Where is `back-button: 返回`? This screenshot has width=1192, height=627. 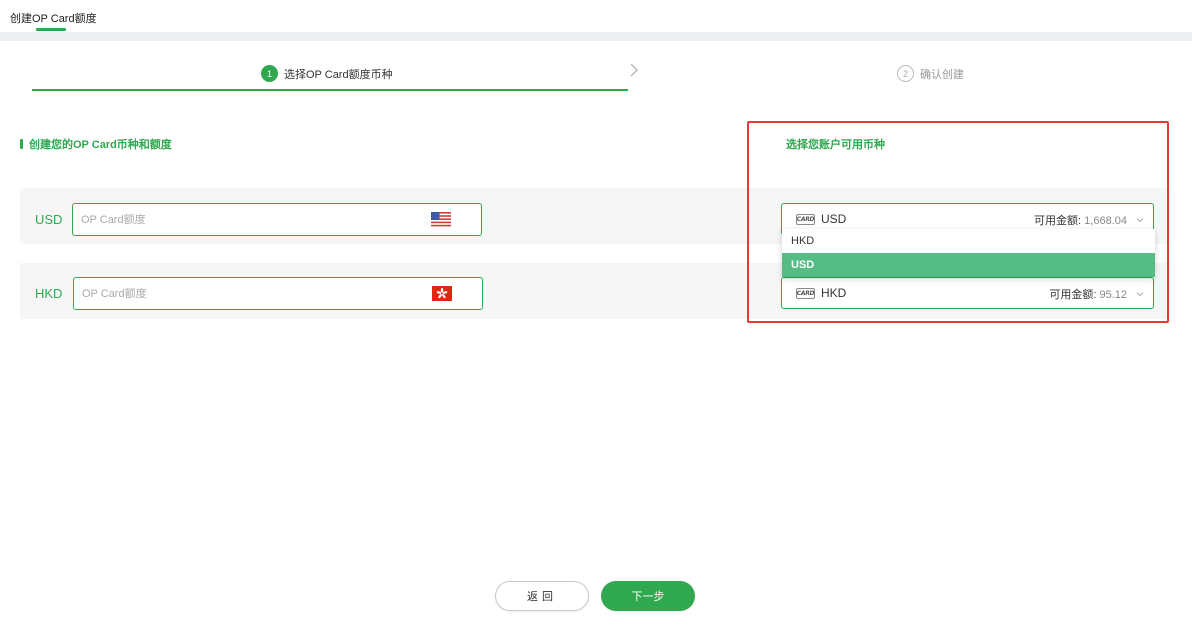 back-button: 返回 is located at coordinates (542, 596).